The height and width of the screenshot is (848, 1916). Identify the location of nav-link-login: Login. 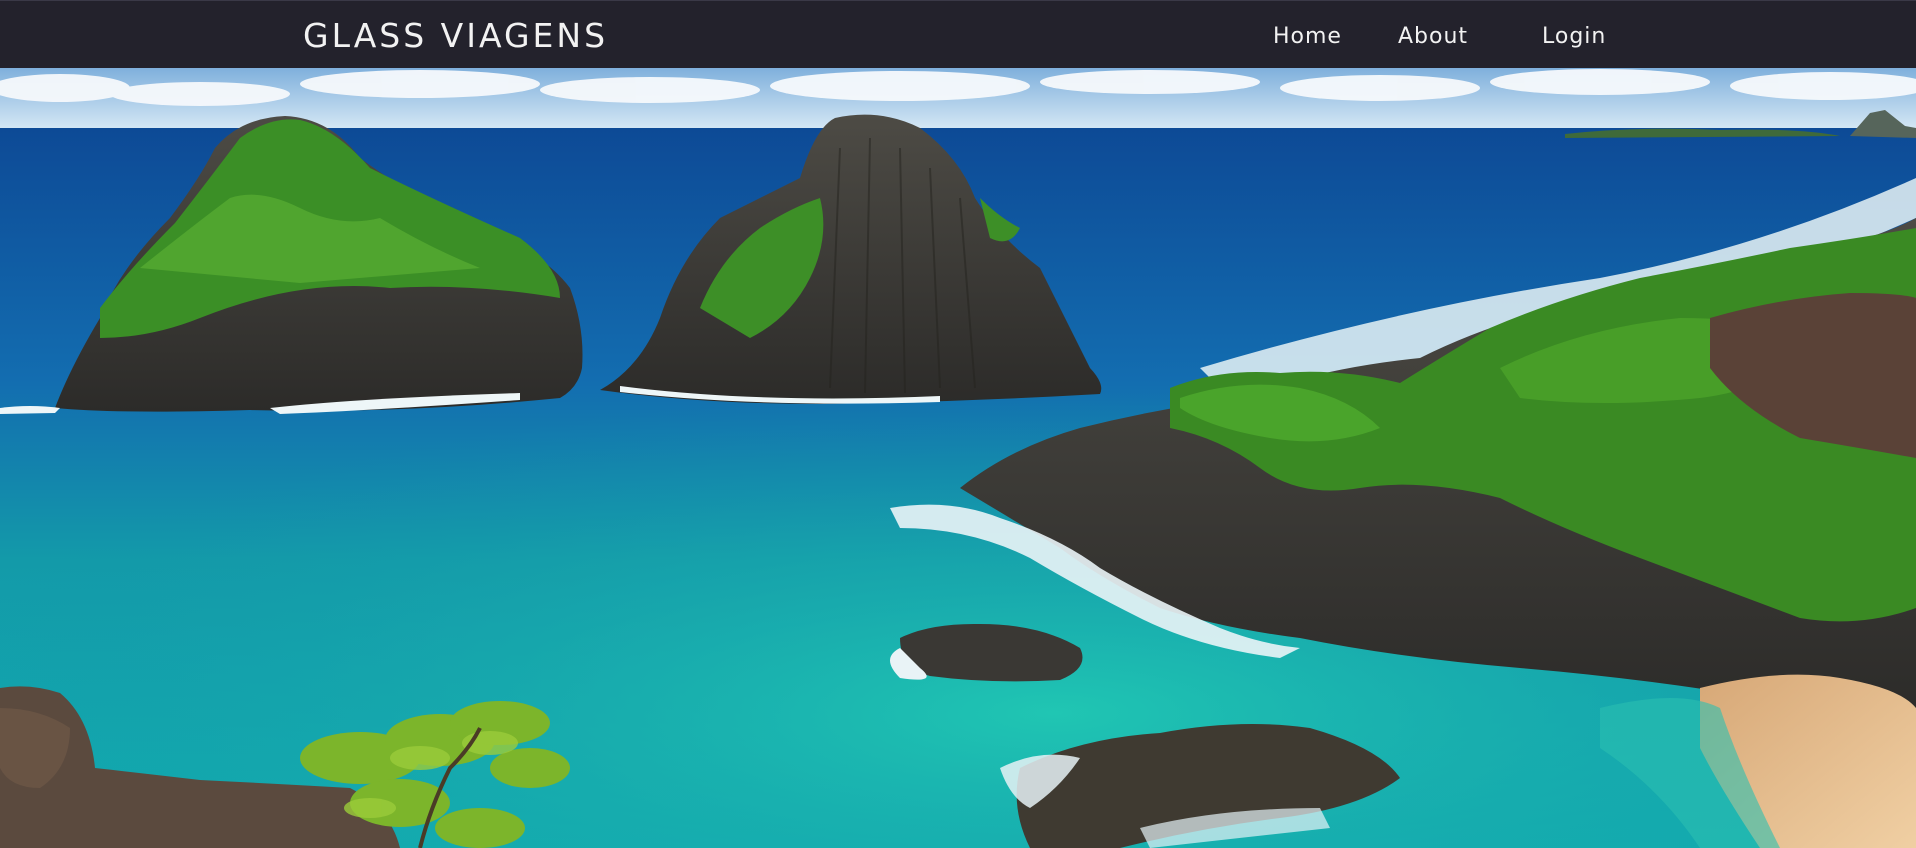
(1574, 37).